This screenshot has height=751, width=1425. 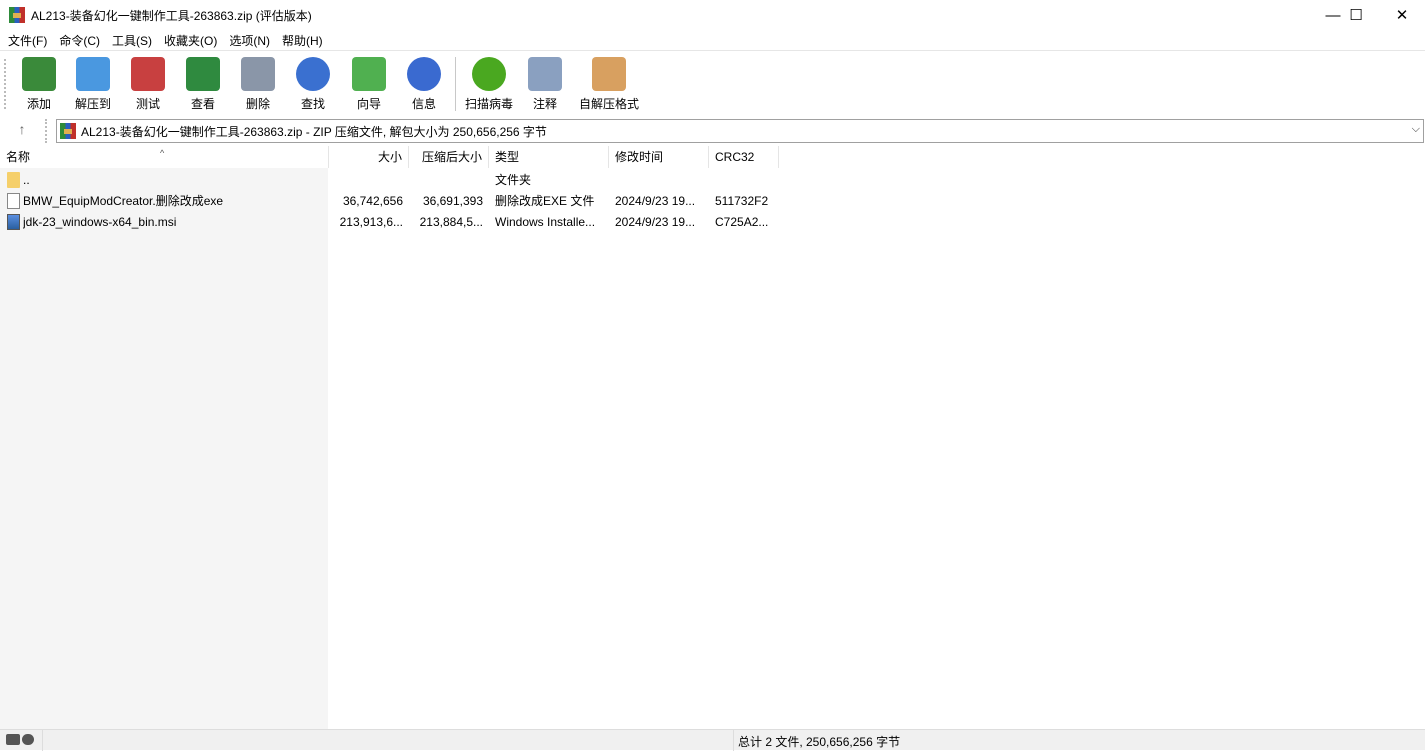 What do you see at coordinates (659, 157) in the screenshot?
I see `column-modified: 修改时间` at bounding box center [659, 157].